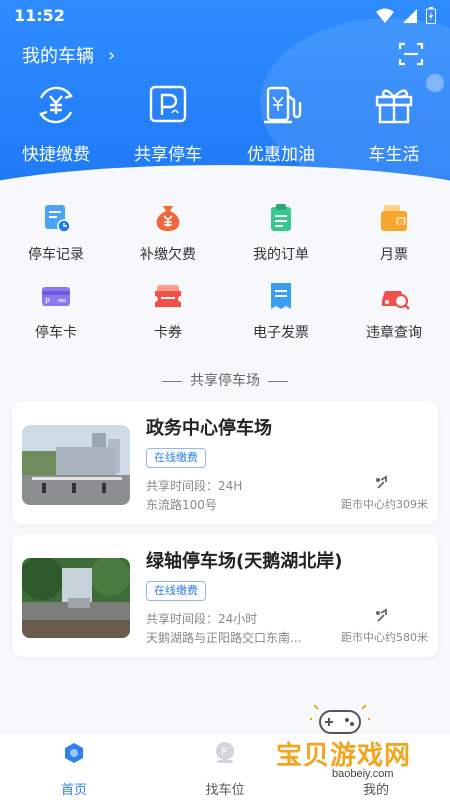 The image size is (450, 800). I want to click on home-icon, so click(74, 753).